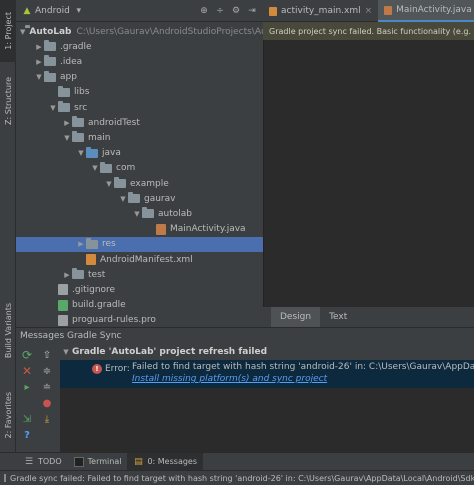  What do you see at coordinates (139, 244) in the screenshot?
I see `tree-item: ▶ res` at bounding box center [139, 244].